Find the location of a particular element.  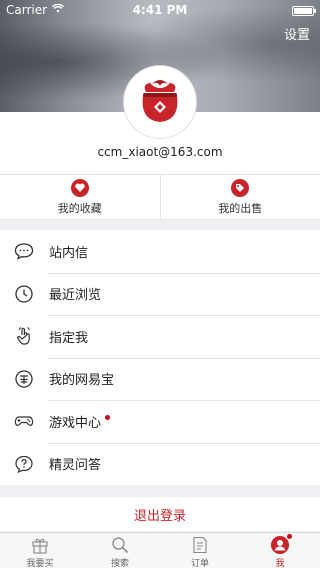

tab-label: 我 is located at coordinates (280, 563).